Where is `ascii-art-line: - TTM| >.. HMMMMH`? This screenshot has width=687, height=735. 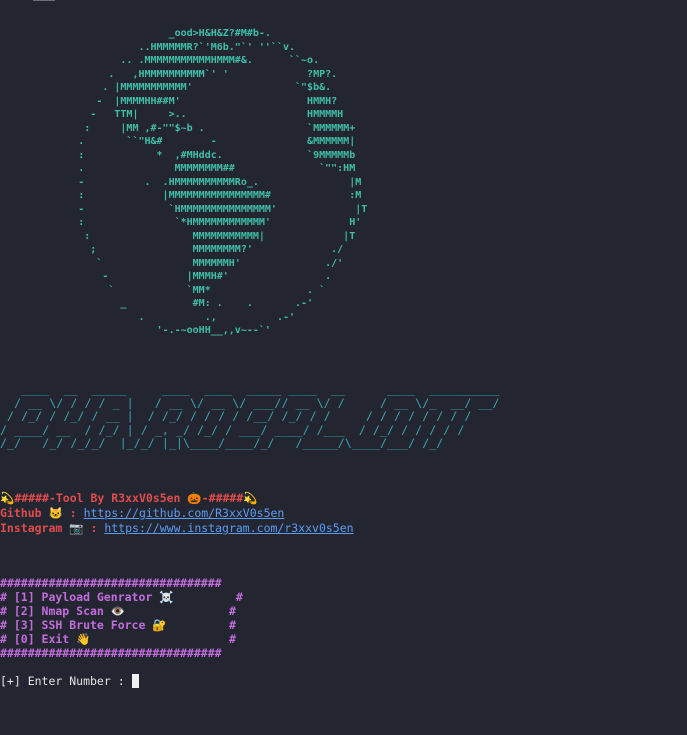
ascii-art-line: - TTM| >.. HMMMMH is located at coordinates (183, 115).